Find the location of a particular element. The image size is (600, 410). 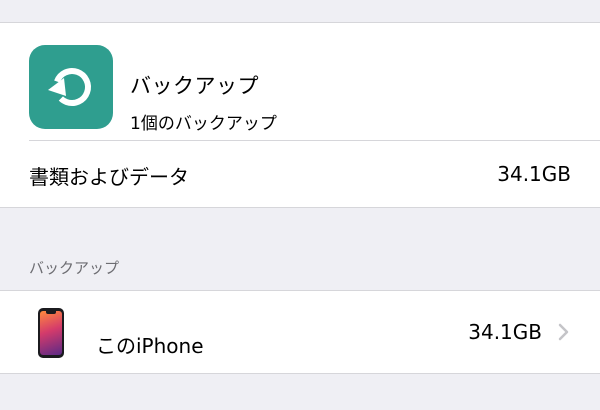

section-header-label: バックアップ is located at coordinates (74, 268).